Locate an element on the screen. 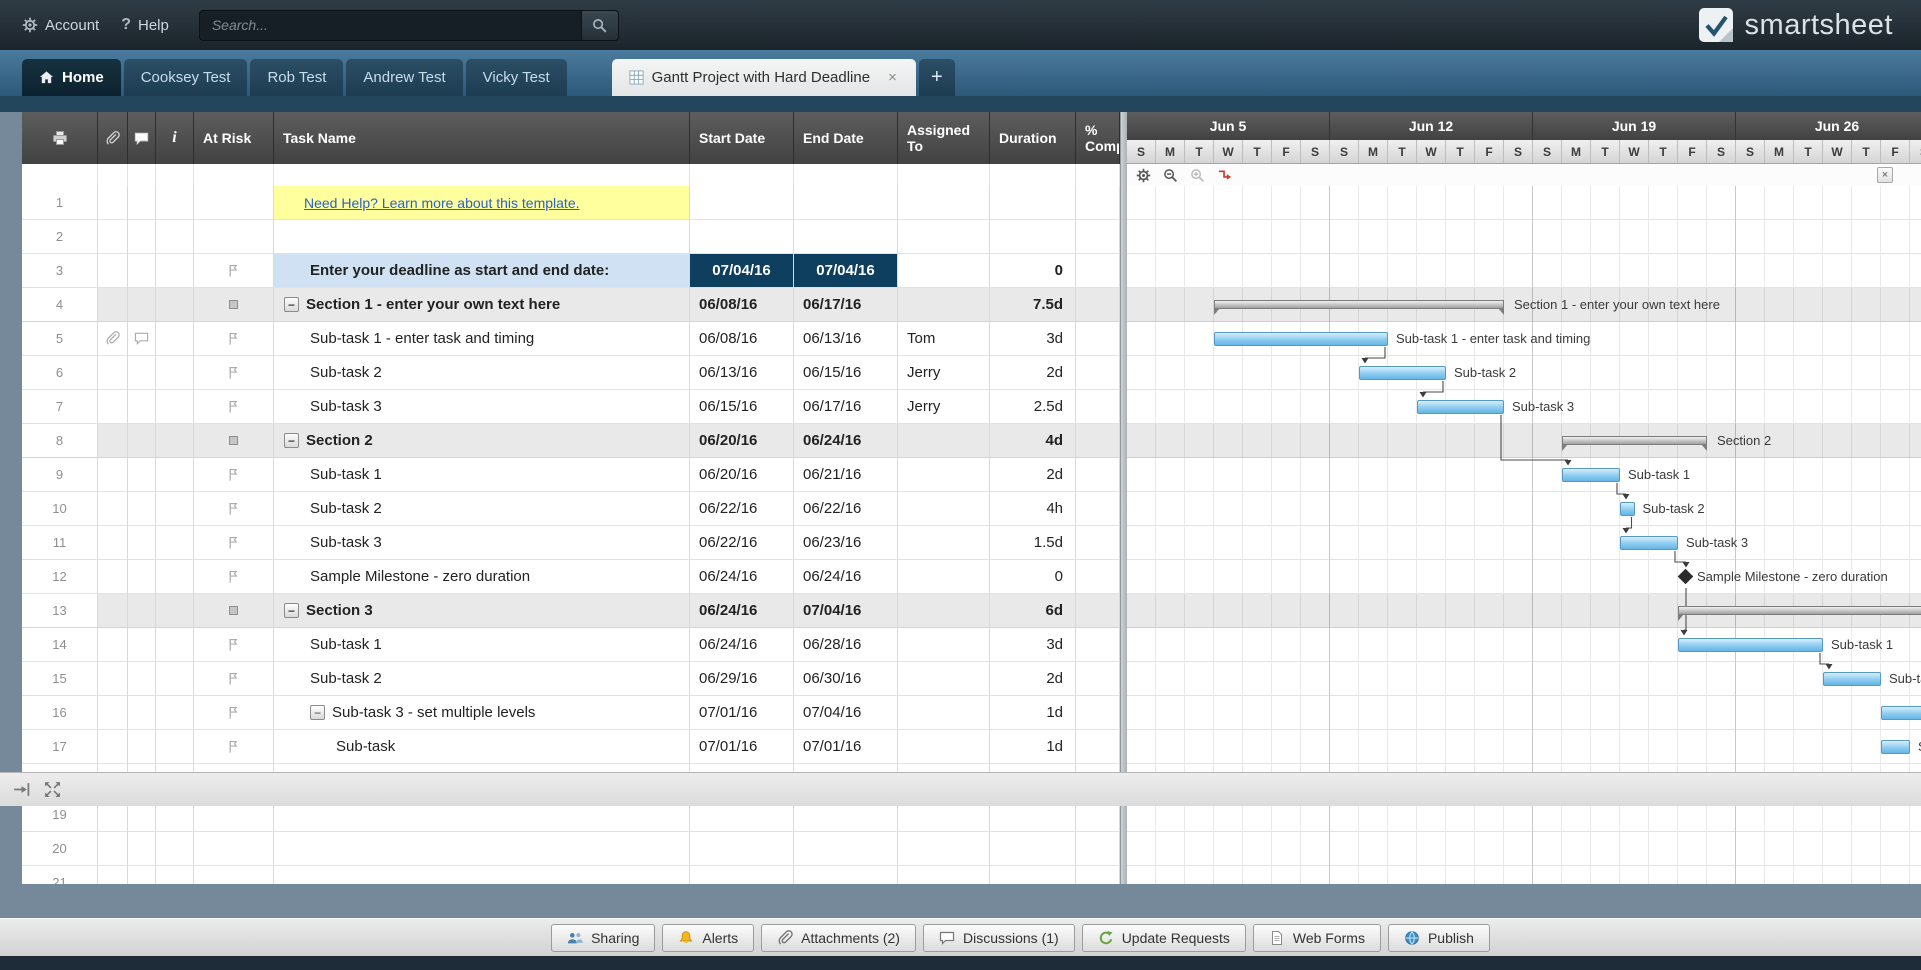 Image resolution: width=1921 pixels, height=970 pixels. discussions-button: Discussions (1) is located at coordinates (998, 937).